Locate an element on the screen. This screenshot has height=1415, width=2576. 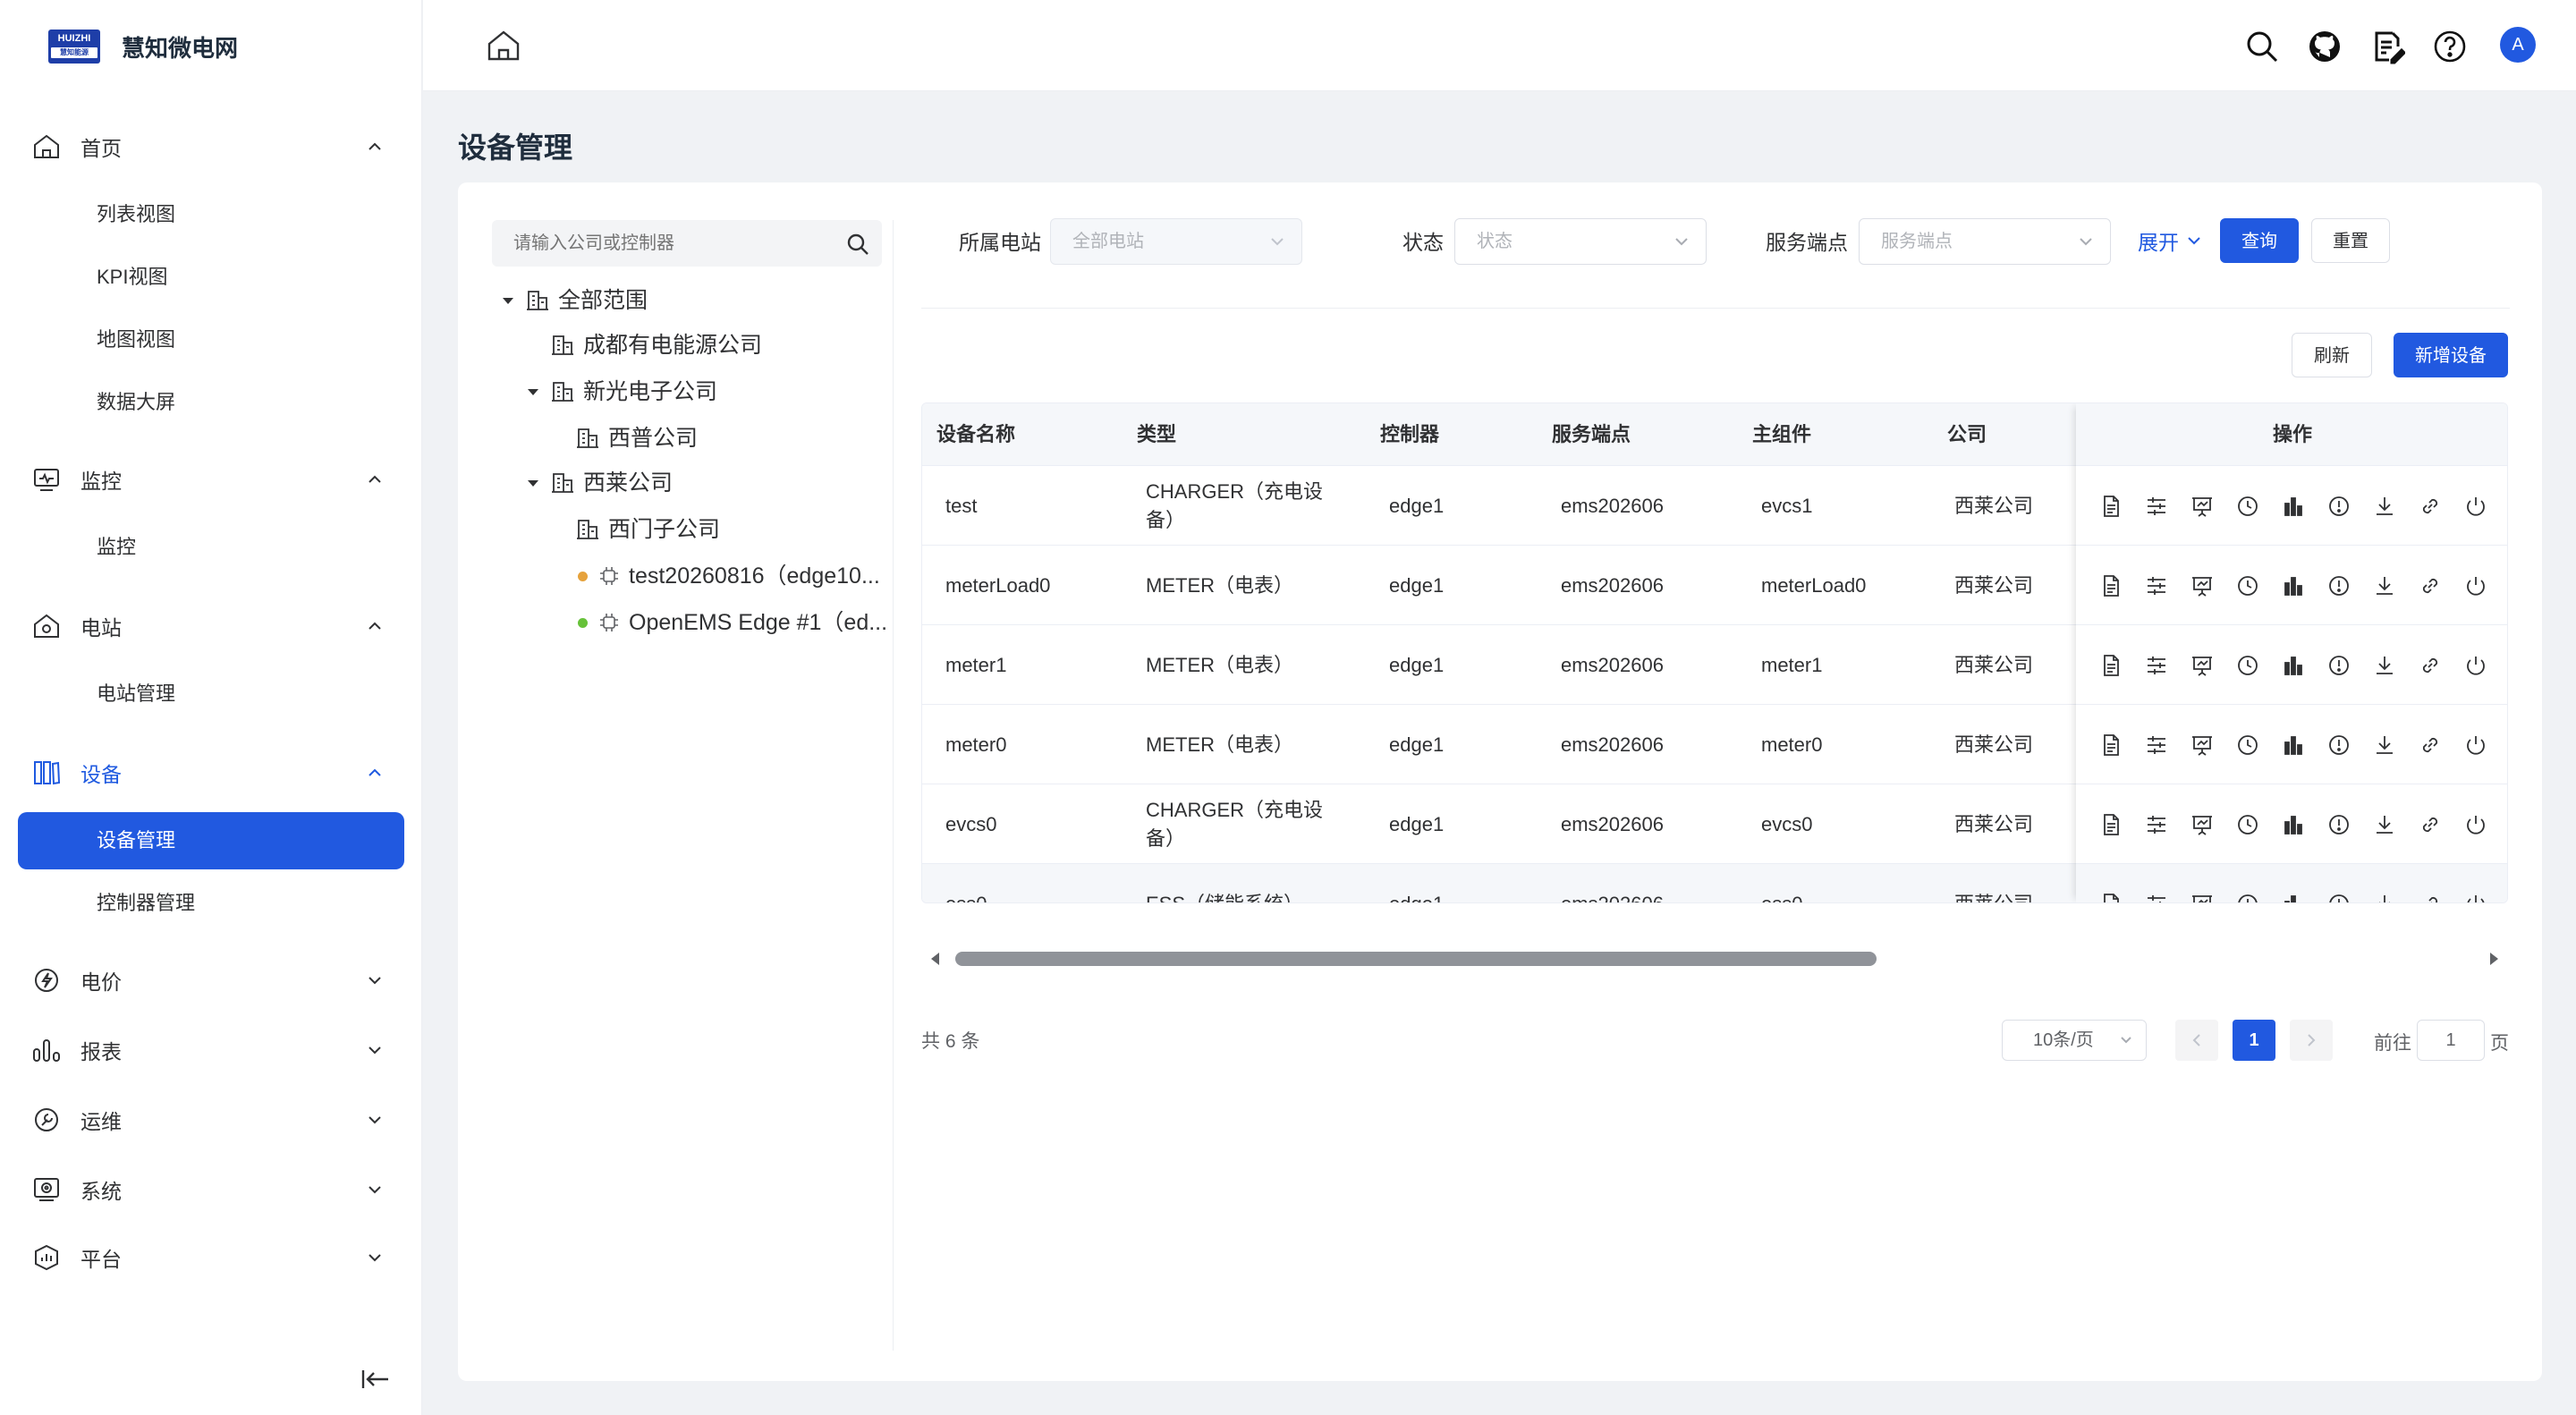
refresh-button: 刷新 is located at coordinates (2332, 355).